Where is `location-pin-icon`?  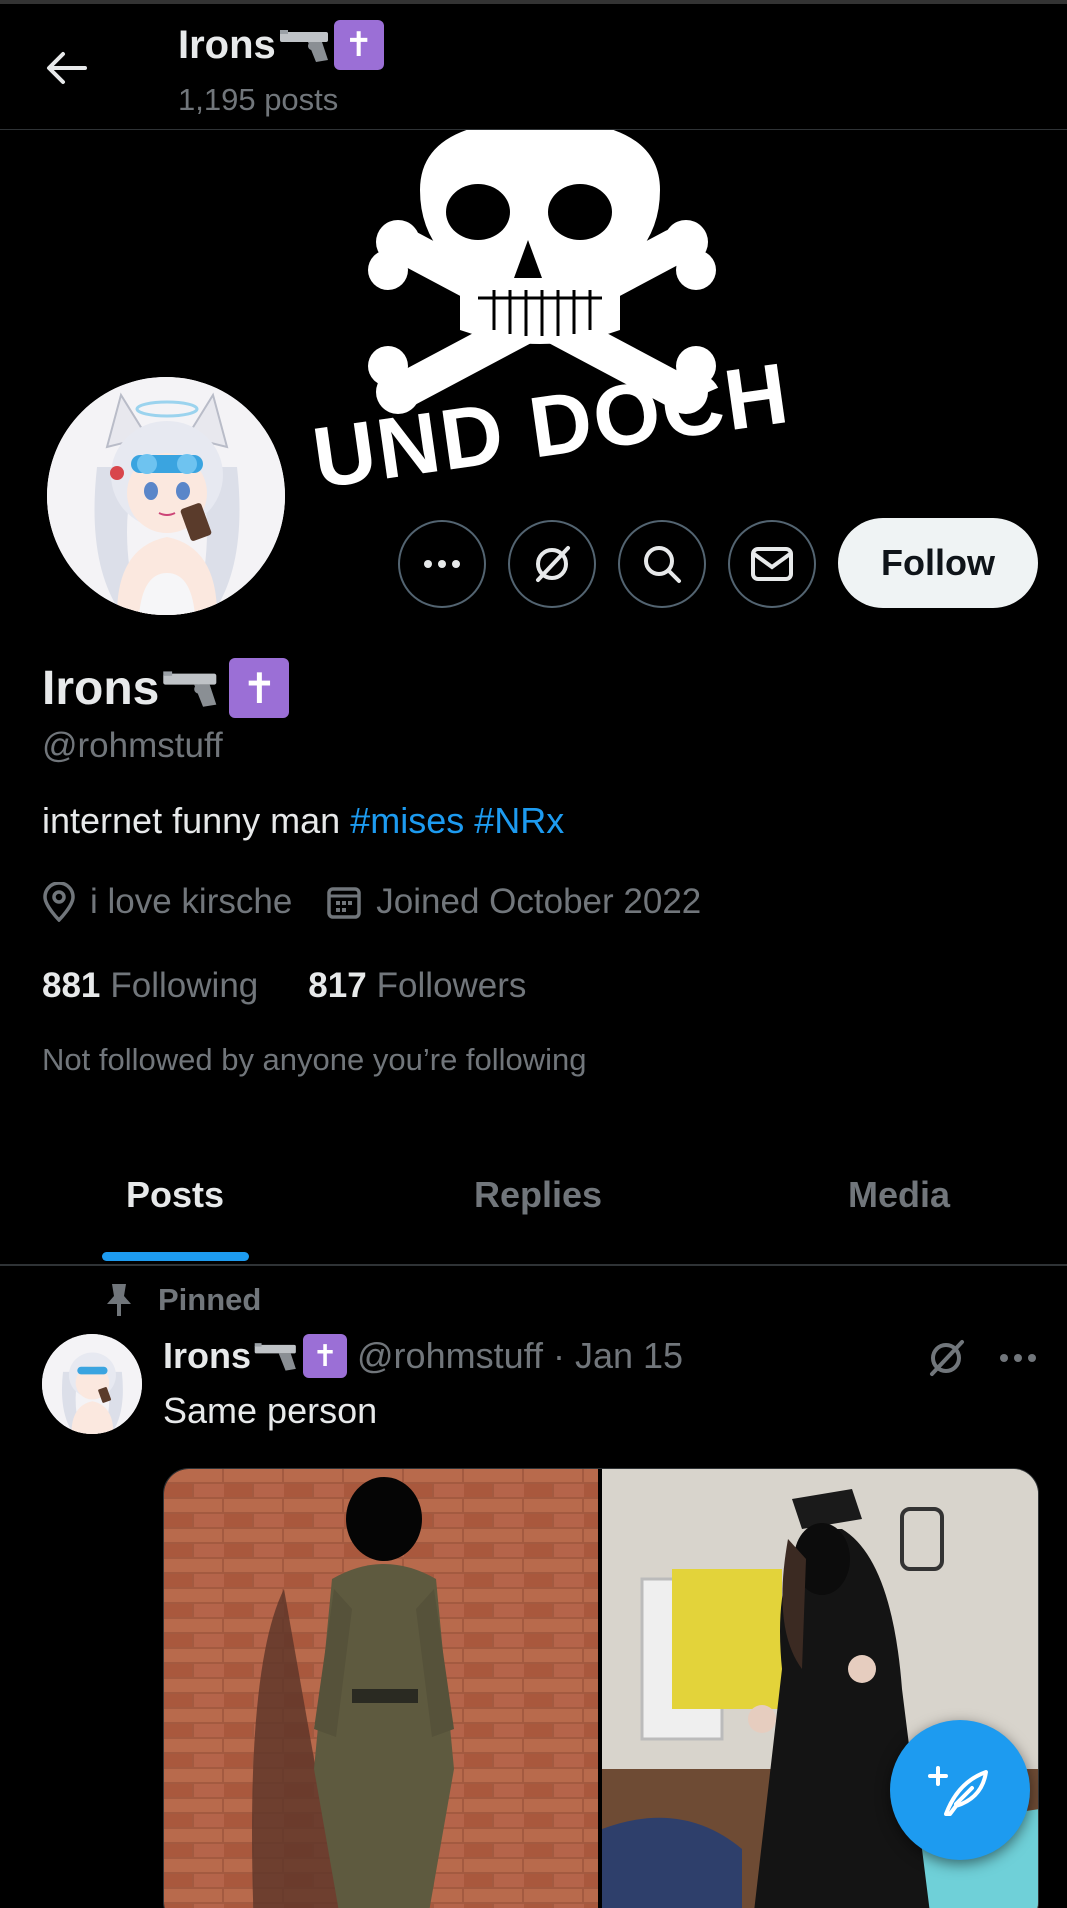 location-pin-icon is located at coordinates (59, 902).